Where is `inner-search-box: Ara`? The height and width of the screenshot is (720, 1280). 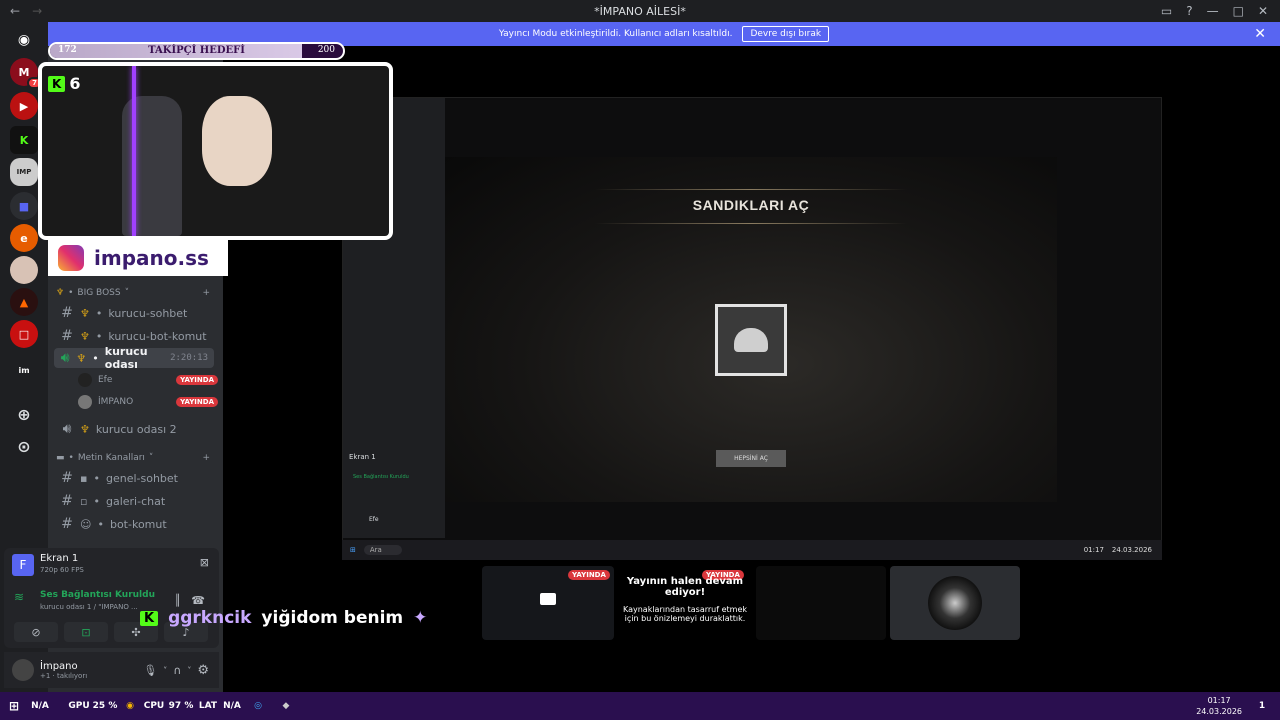 inner-search-box: Ara is located at coordinates (382, 550).